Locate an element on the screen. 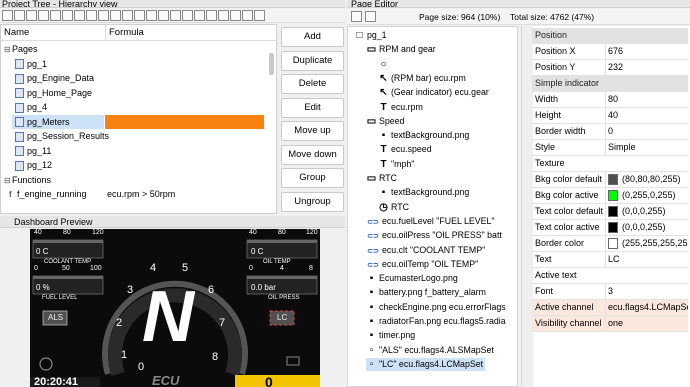  tree-scrollbar is located at coordinates (271, 64).